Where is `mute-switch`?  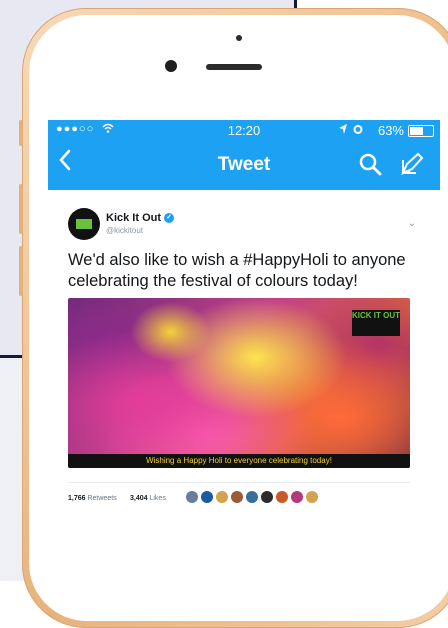 mute-switch is located at coordinates (21, 133).